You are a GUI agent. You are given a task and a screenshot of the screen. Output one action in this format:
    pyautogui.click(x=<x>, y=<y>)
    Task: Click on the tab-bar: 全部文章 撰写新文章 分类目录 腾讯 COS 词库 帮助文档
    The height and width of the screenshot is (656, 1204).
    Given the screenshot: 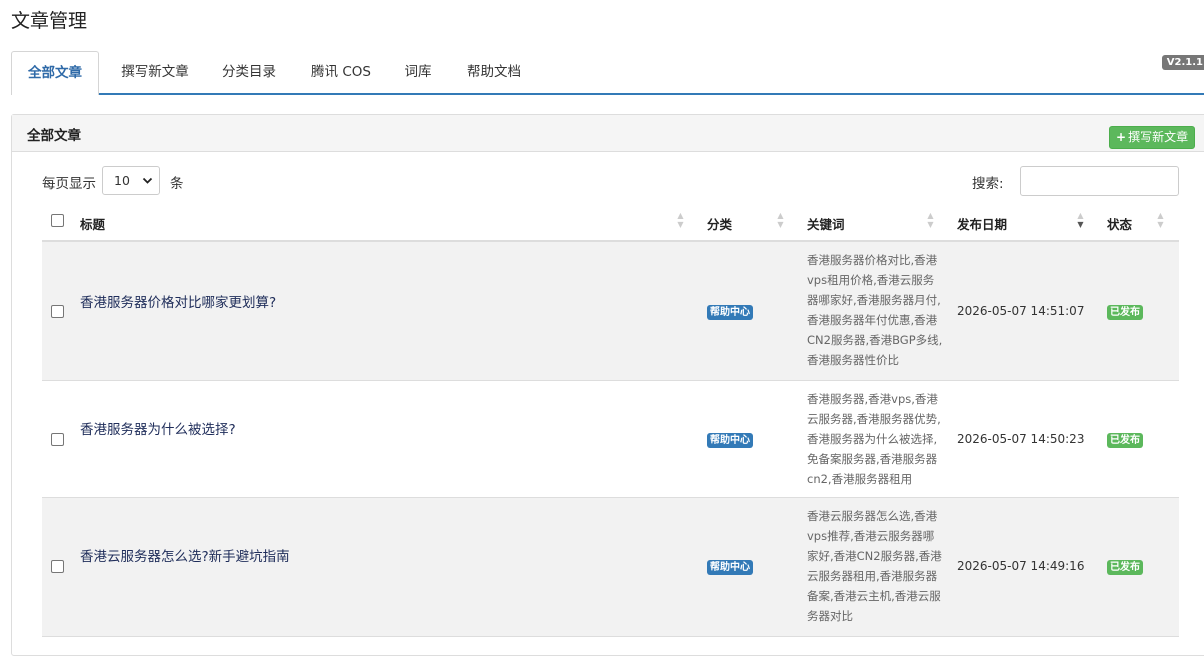 What is the action you would take?
    pyautogui.click(x=607, y=73)
    